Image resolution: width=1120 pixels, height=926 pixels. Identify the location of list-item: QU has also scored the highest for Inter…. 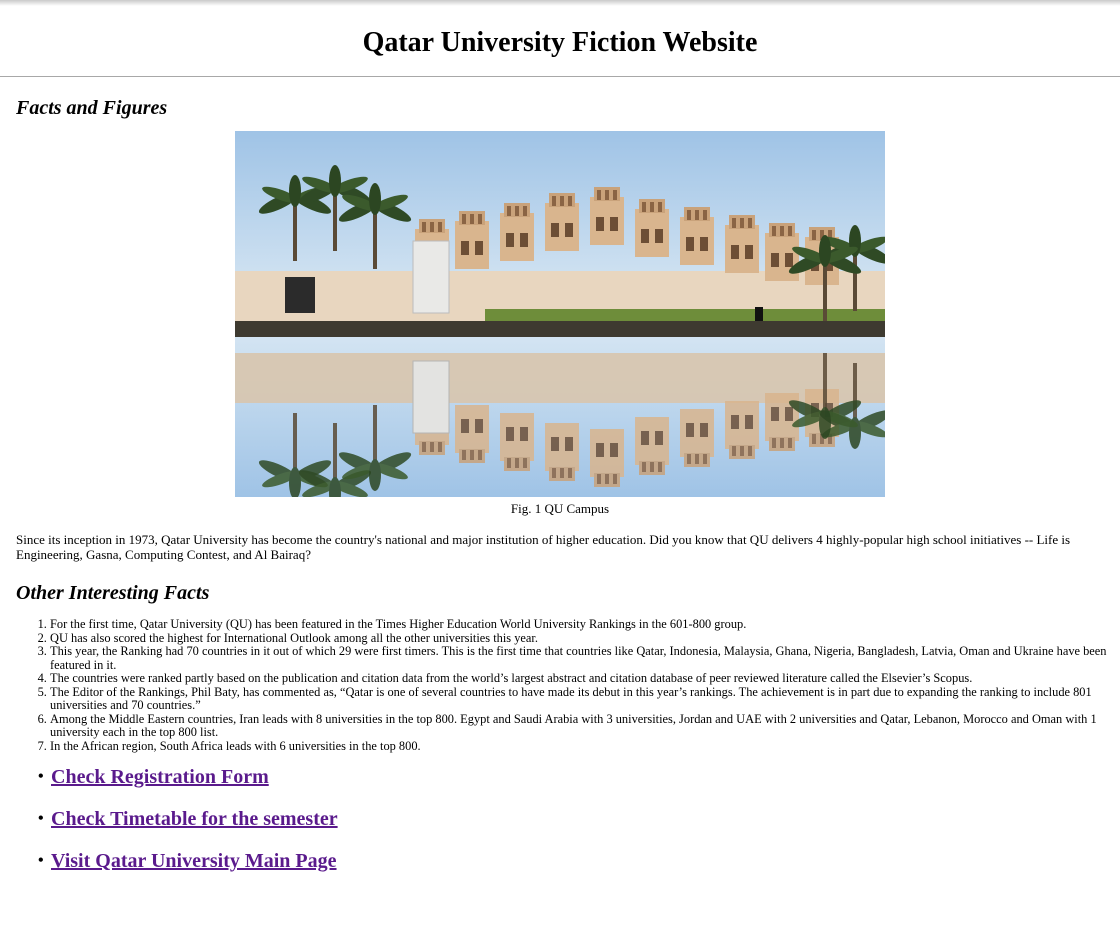
(582, 638).